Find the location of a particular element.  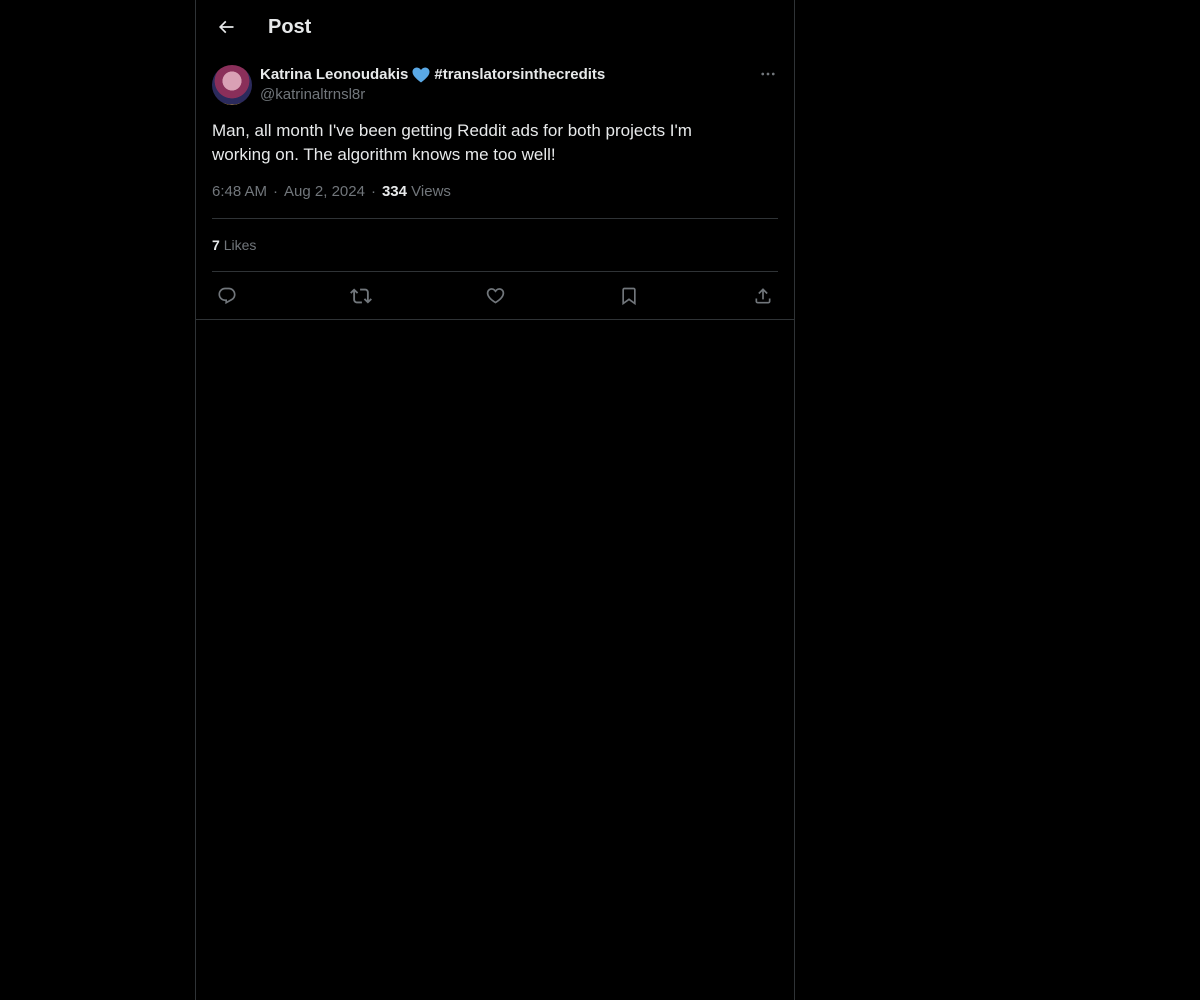

like-button is located at coordinates (495, 296).